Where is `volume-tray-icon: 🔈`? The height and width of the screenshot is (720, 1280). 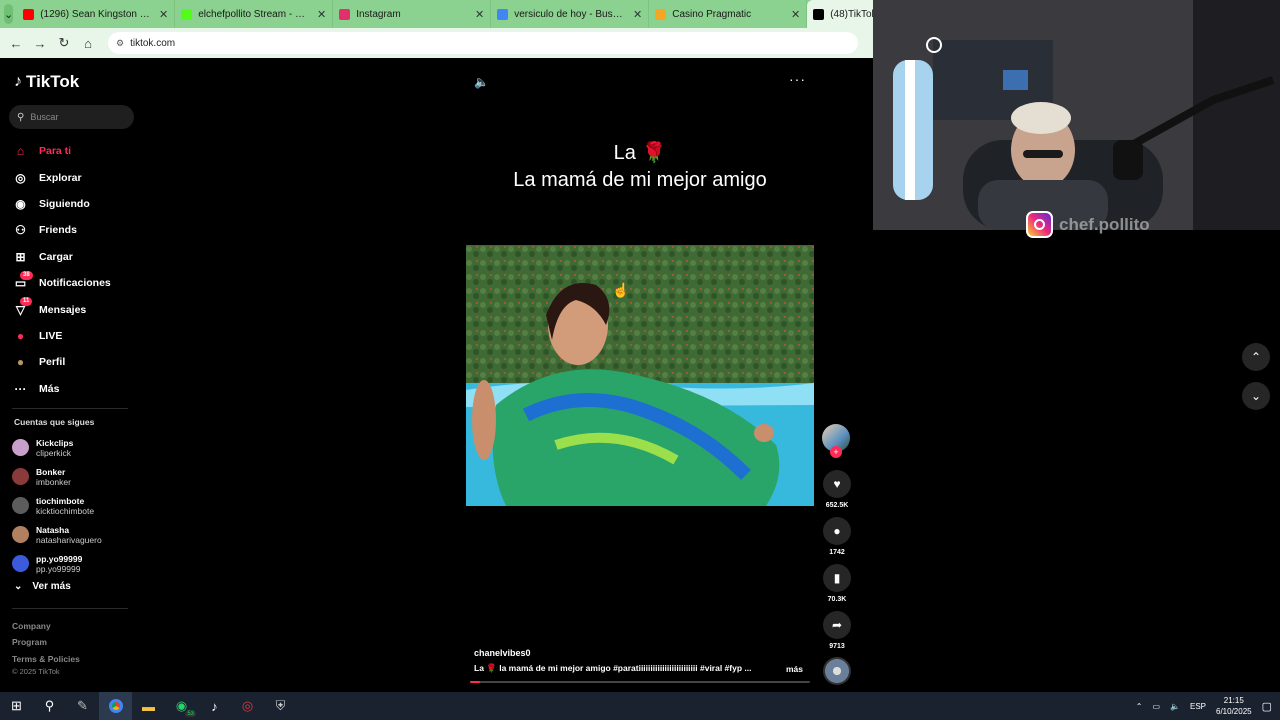 volume-tray-icon: 🔈 is located at coordinates (1175, 706).